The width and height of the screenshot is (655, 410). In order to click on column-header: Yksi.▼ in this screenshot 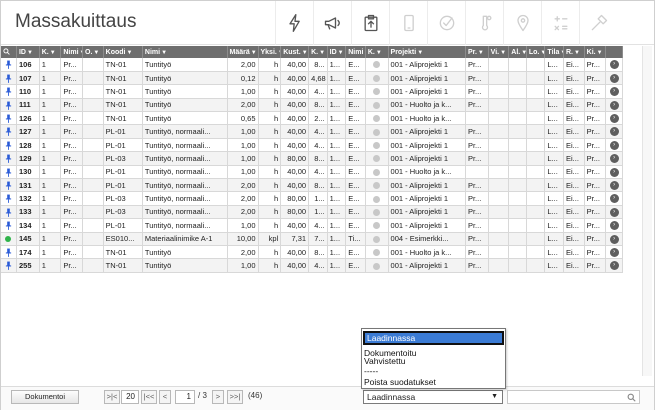, I will do `click(270, 52)`.